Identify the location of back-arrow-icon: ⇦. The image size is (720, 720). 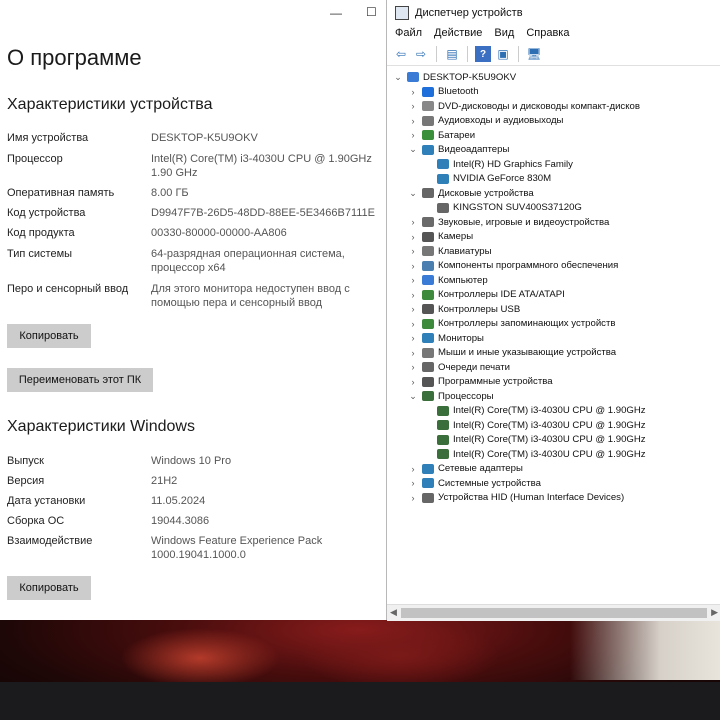
(401, 54).